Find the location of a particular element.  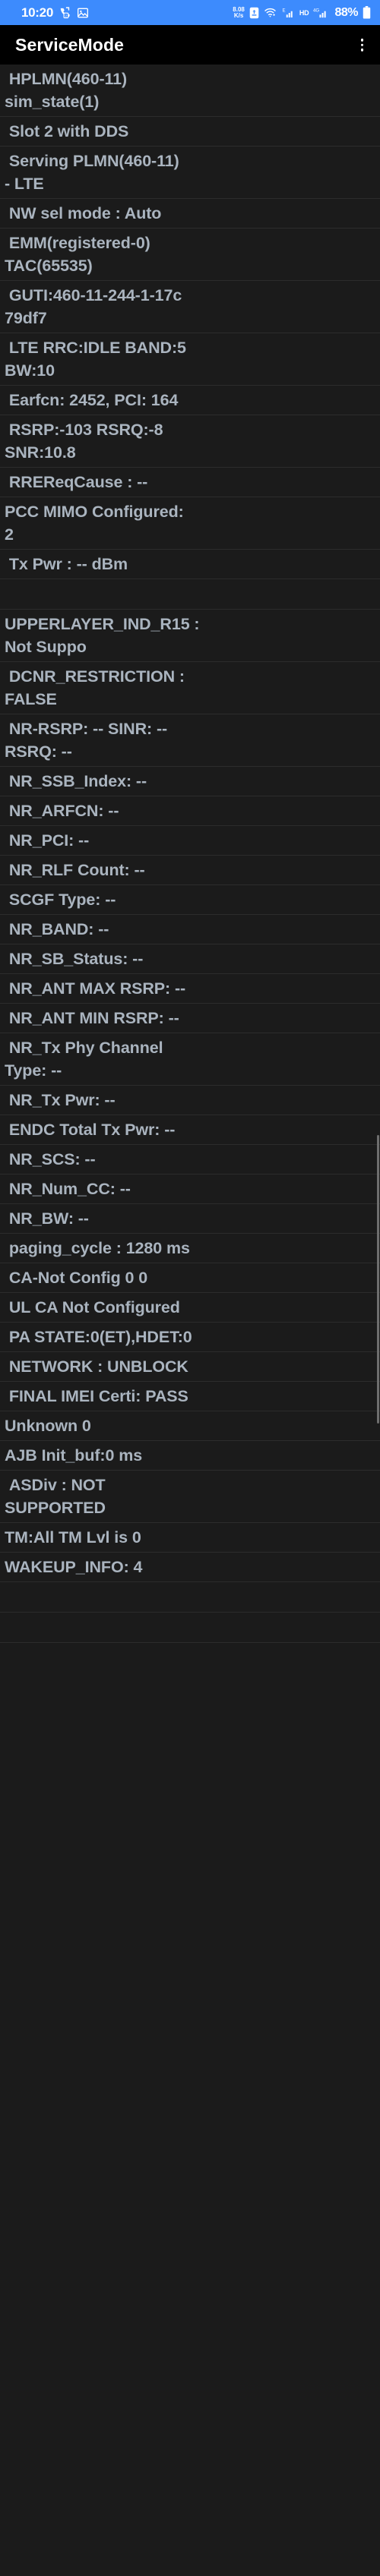

list-item: NR_Num_CC: -- is located at coordinates (190, 1189).